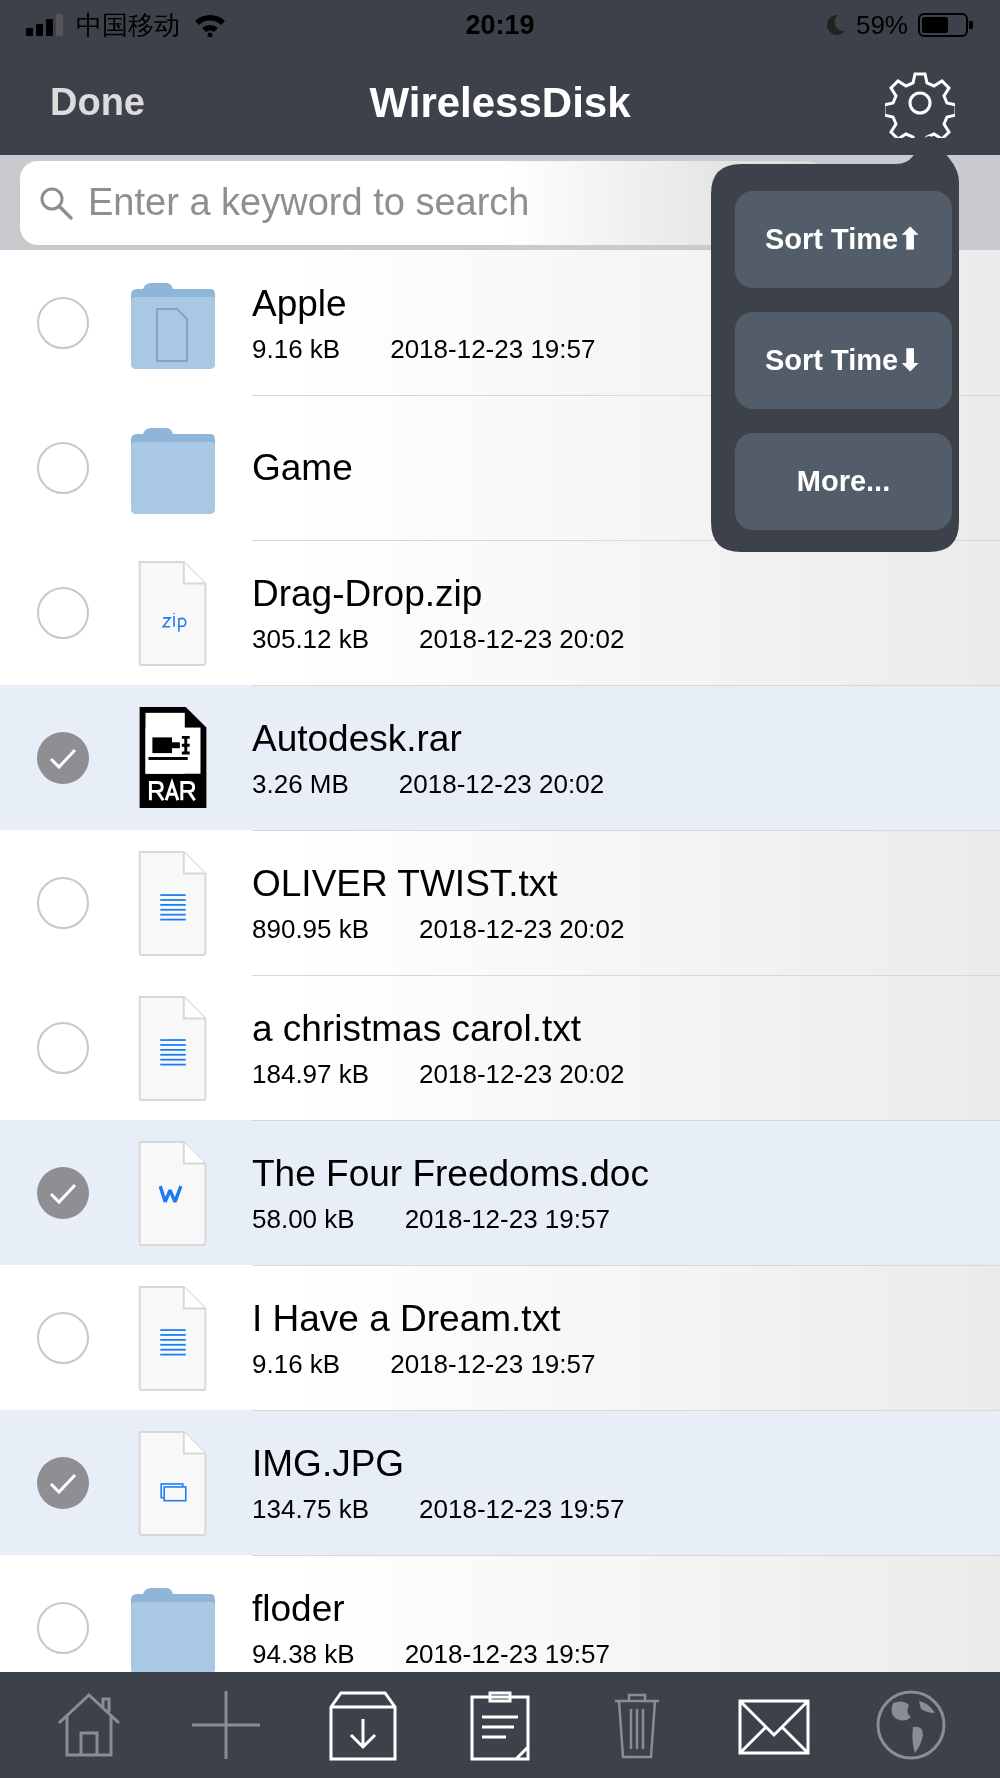 This screenshot has height=1778, width=1000. What do you see at coordinates (303, 1219) in the screenshot?
I see `file-size: 58.00 kB` at bounding box center [303, 1219].